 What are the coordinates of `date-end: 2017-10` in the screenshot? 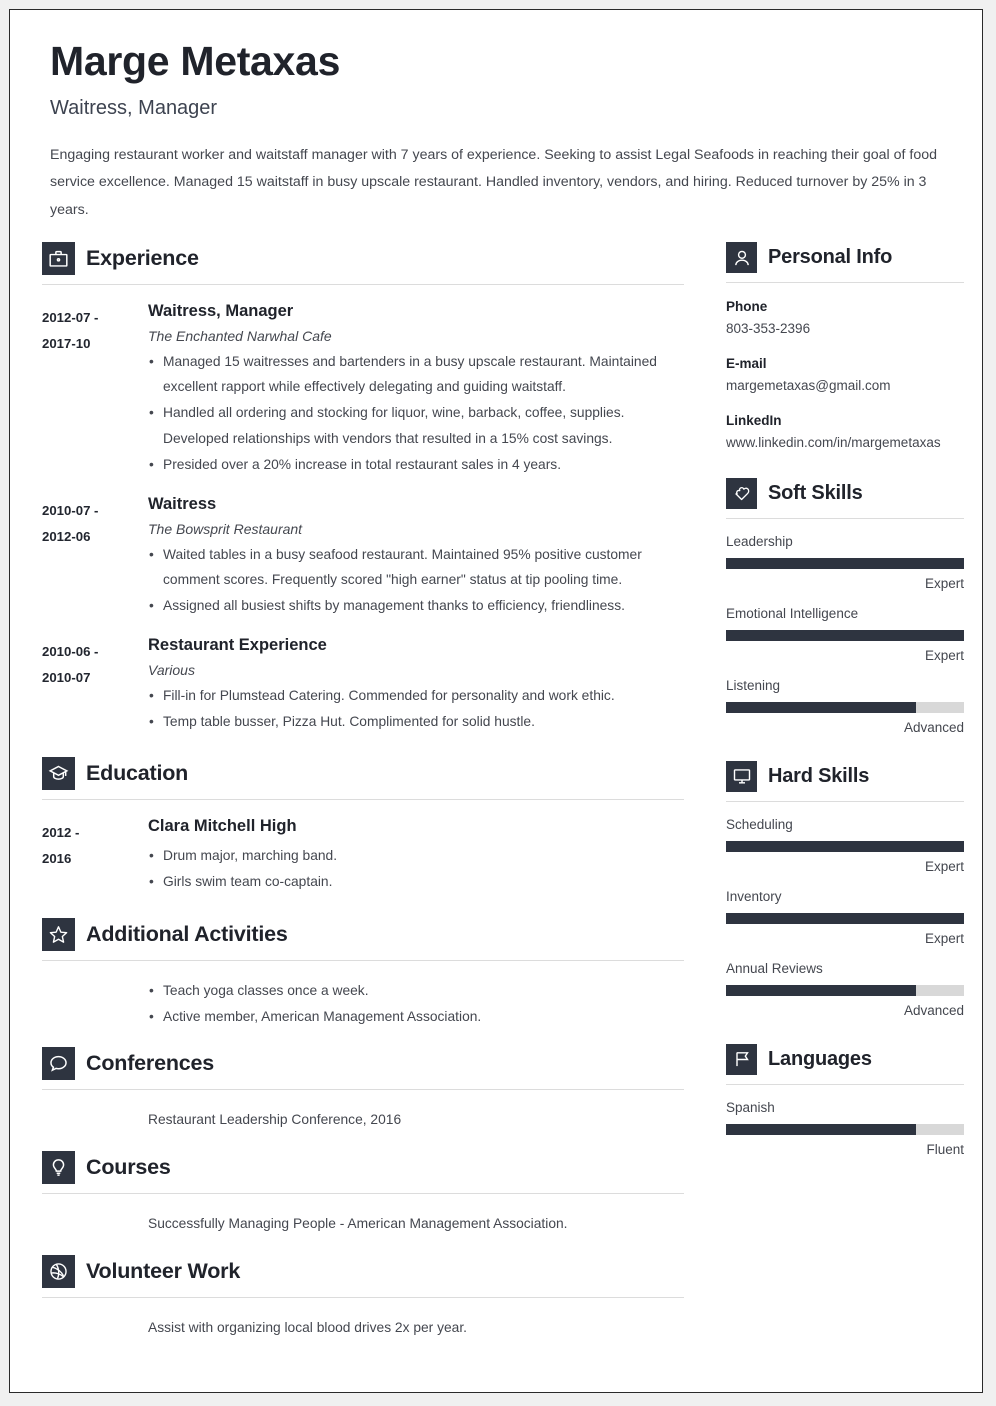 It's located at (66, 343).